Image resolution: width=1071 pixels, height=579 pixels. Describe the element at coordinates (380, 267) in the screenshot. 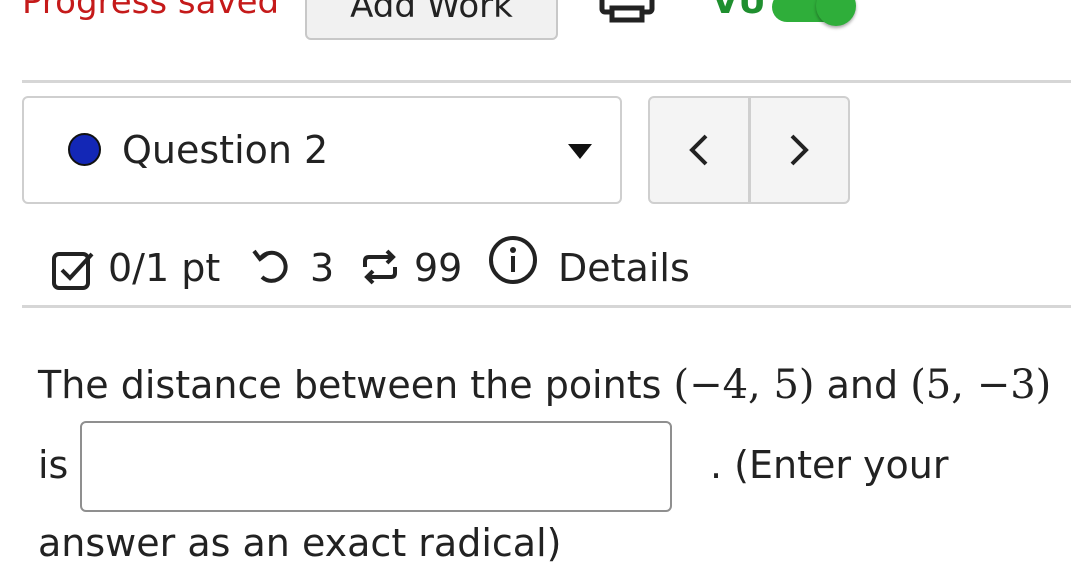

I see `repeat-icon` at that location.